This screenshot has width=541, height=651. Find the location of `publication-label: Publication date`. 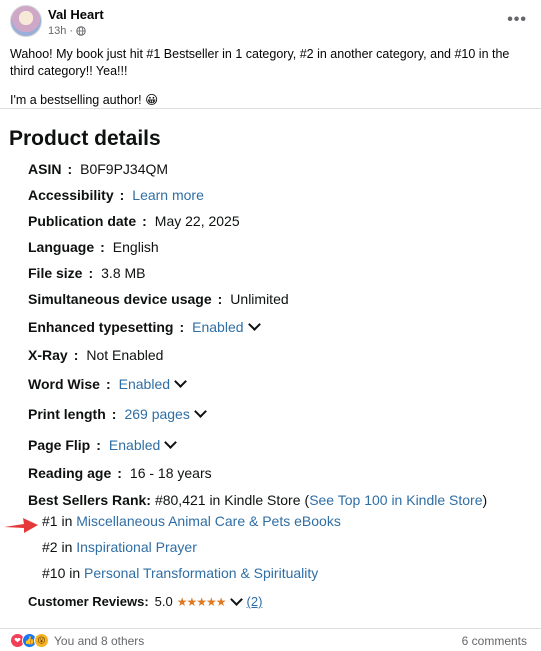

publication-label: Publication date is located at coordinates (82, 221).